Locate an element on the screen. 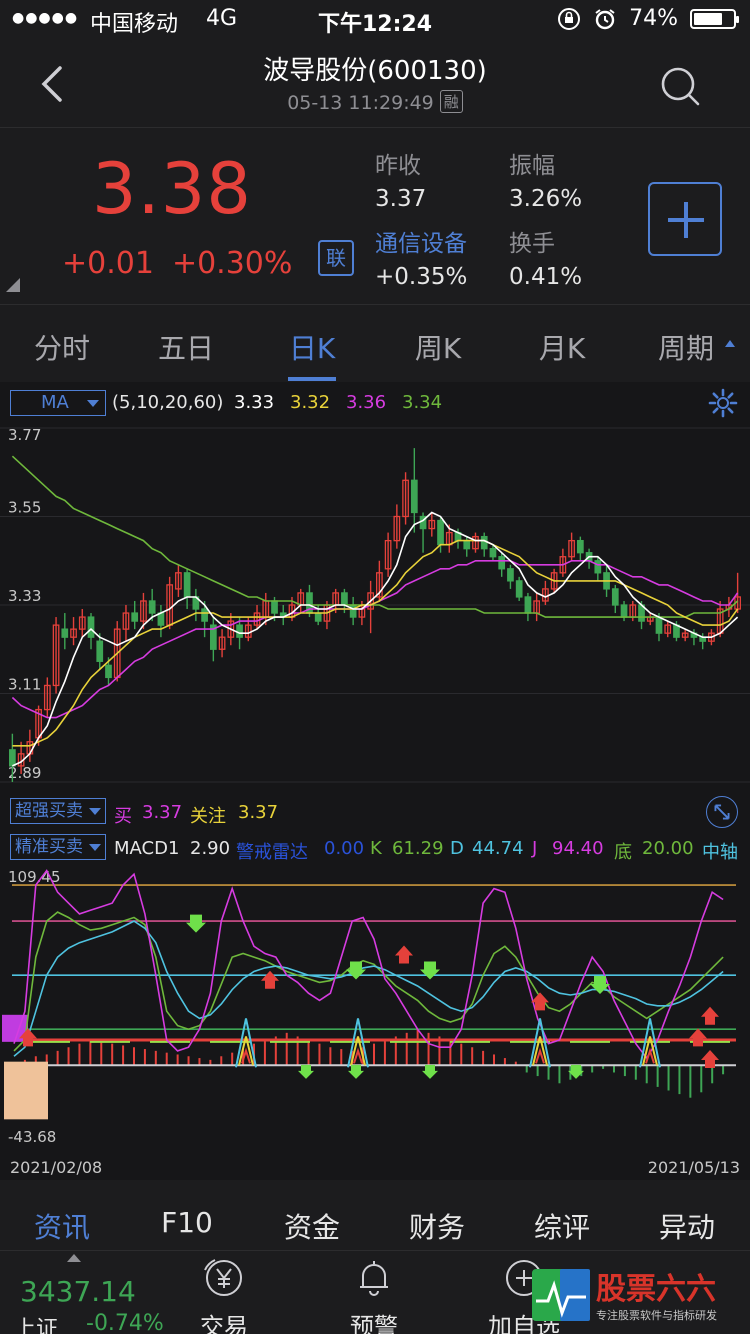 This screenshot has width=750, height=1334. tab-movement: 异动 is located at coordinates (687, 1226).